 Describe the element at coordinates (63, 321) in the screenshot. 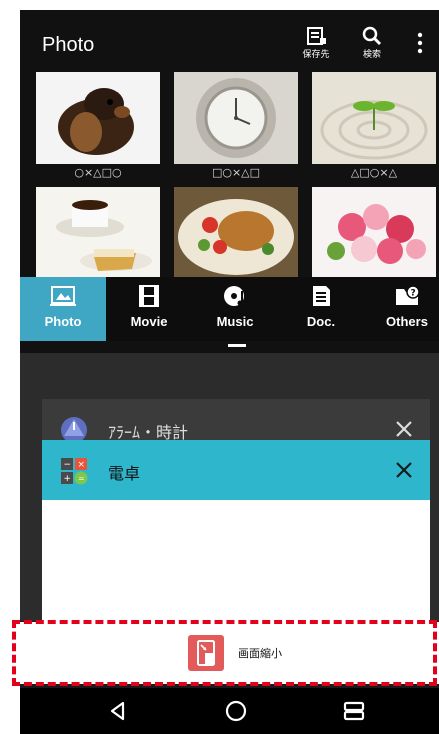

I see `tab-label: Photo` at that location.